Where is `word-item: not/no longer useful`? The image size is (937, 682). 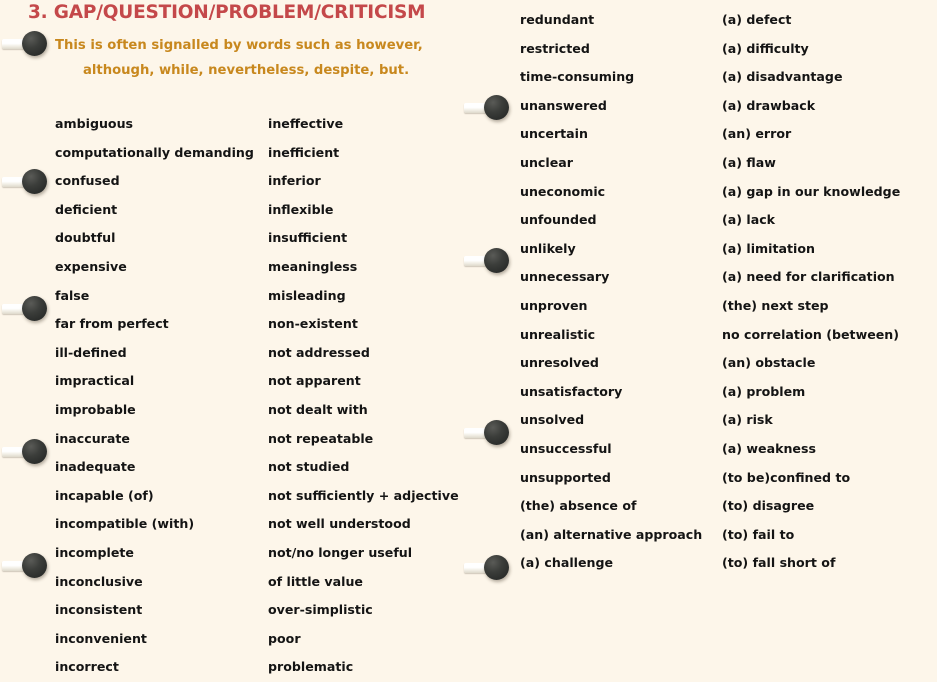 word-item: not/no longer useful is located at coordinates (340, 552).